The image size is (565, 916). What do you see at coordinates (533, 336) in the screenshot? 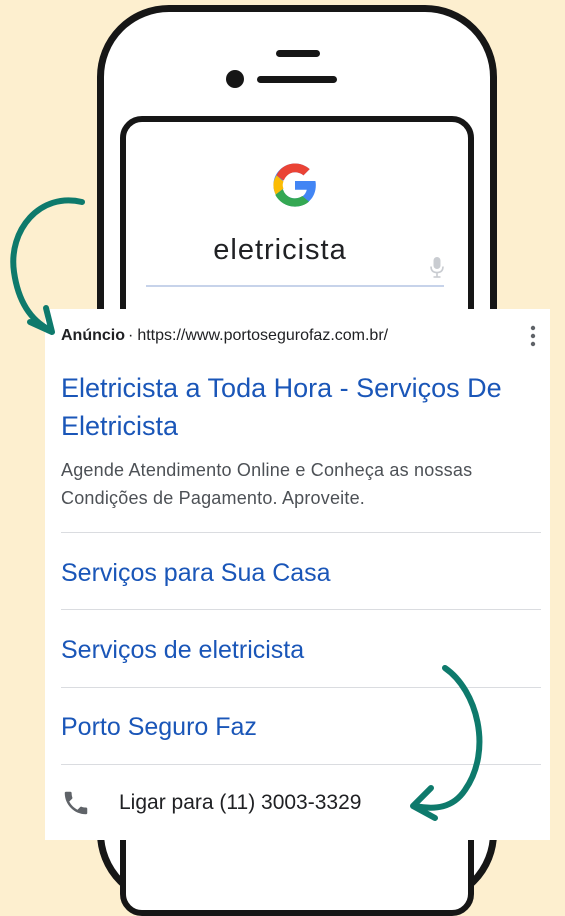
I see `more-vert-icon` at bounding box center [533, 336].